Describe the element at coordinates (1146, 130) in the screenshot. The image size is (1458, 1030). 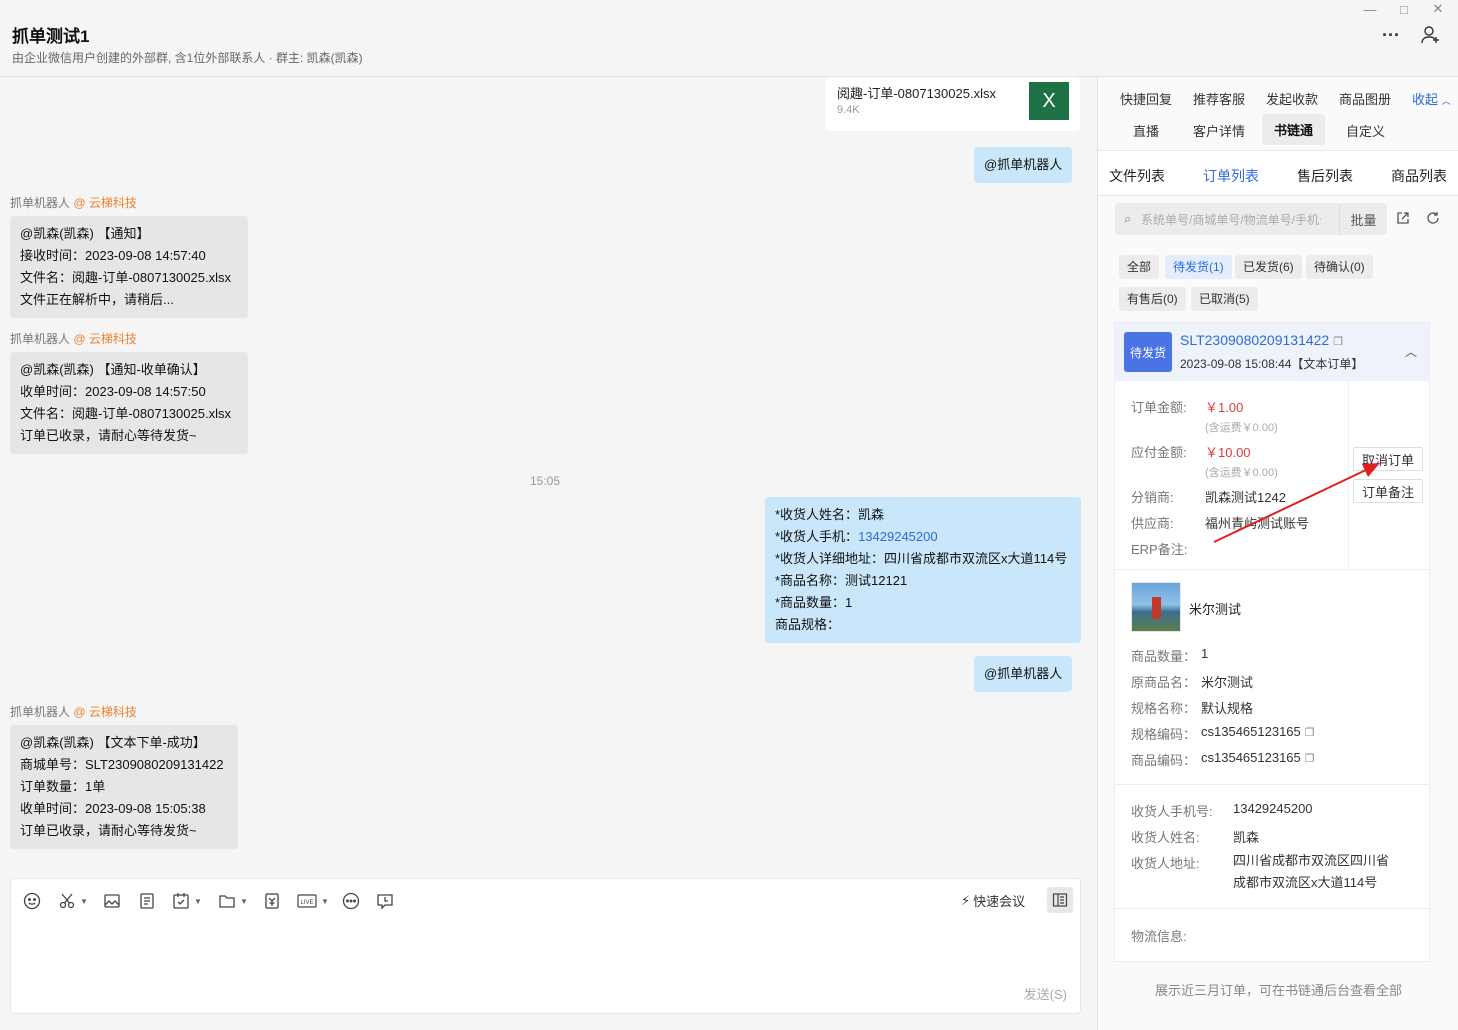
I see `tab-live: 直播` at that location.